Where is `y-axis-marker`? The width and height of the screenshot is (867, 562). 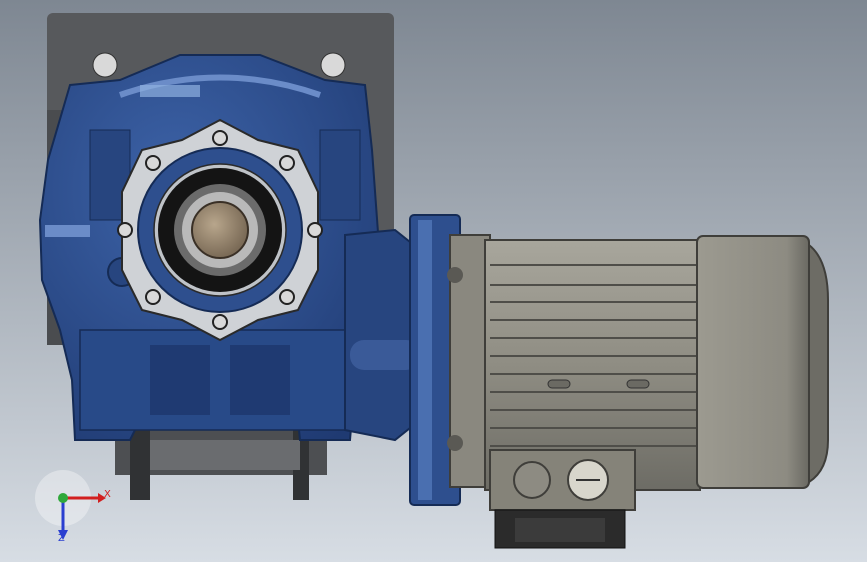
y-axis-marker is located at coordinates (63, 498).